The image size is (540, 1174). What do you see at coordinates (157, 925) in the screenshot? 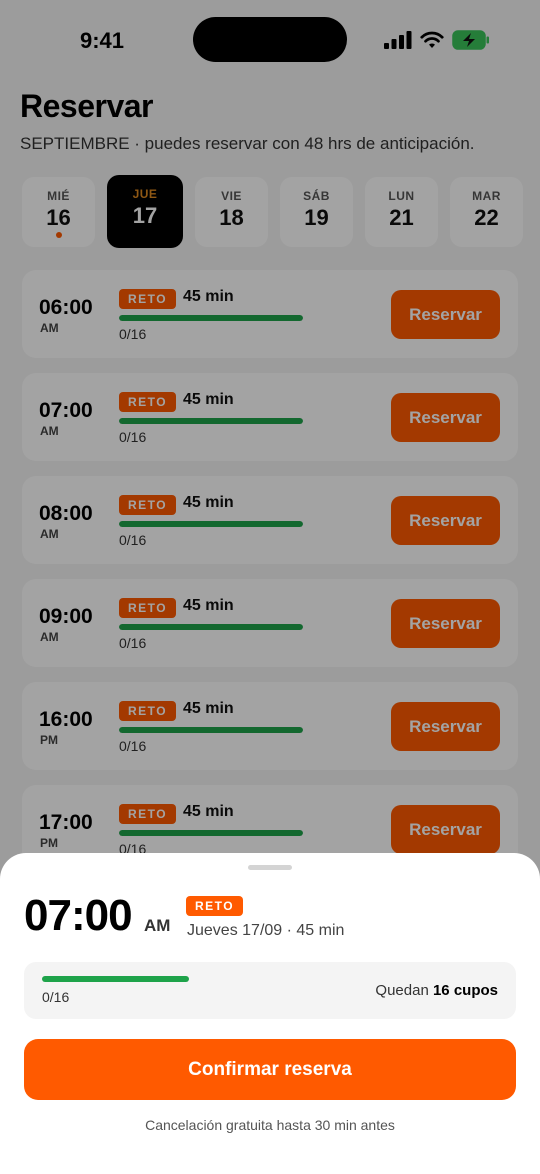
I see `selected-ampm: AM` at bounding box center [157, 925].